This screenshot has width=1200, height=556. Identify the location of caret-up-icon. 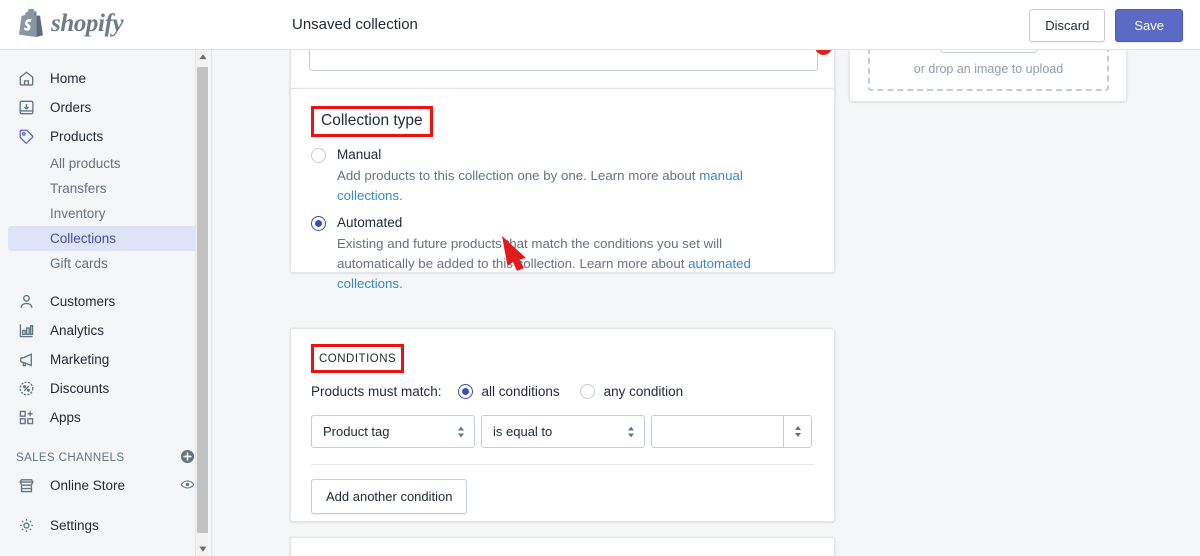
(202, 57).